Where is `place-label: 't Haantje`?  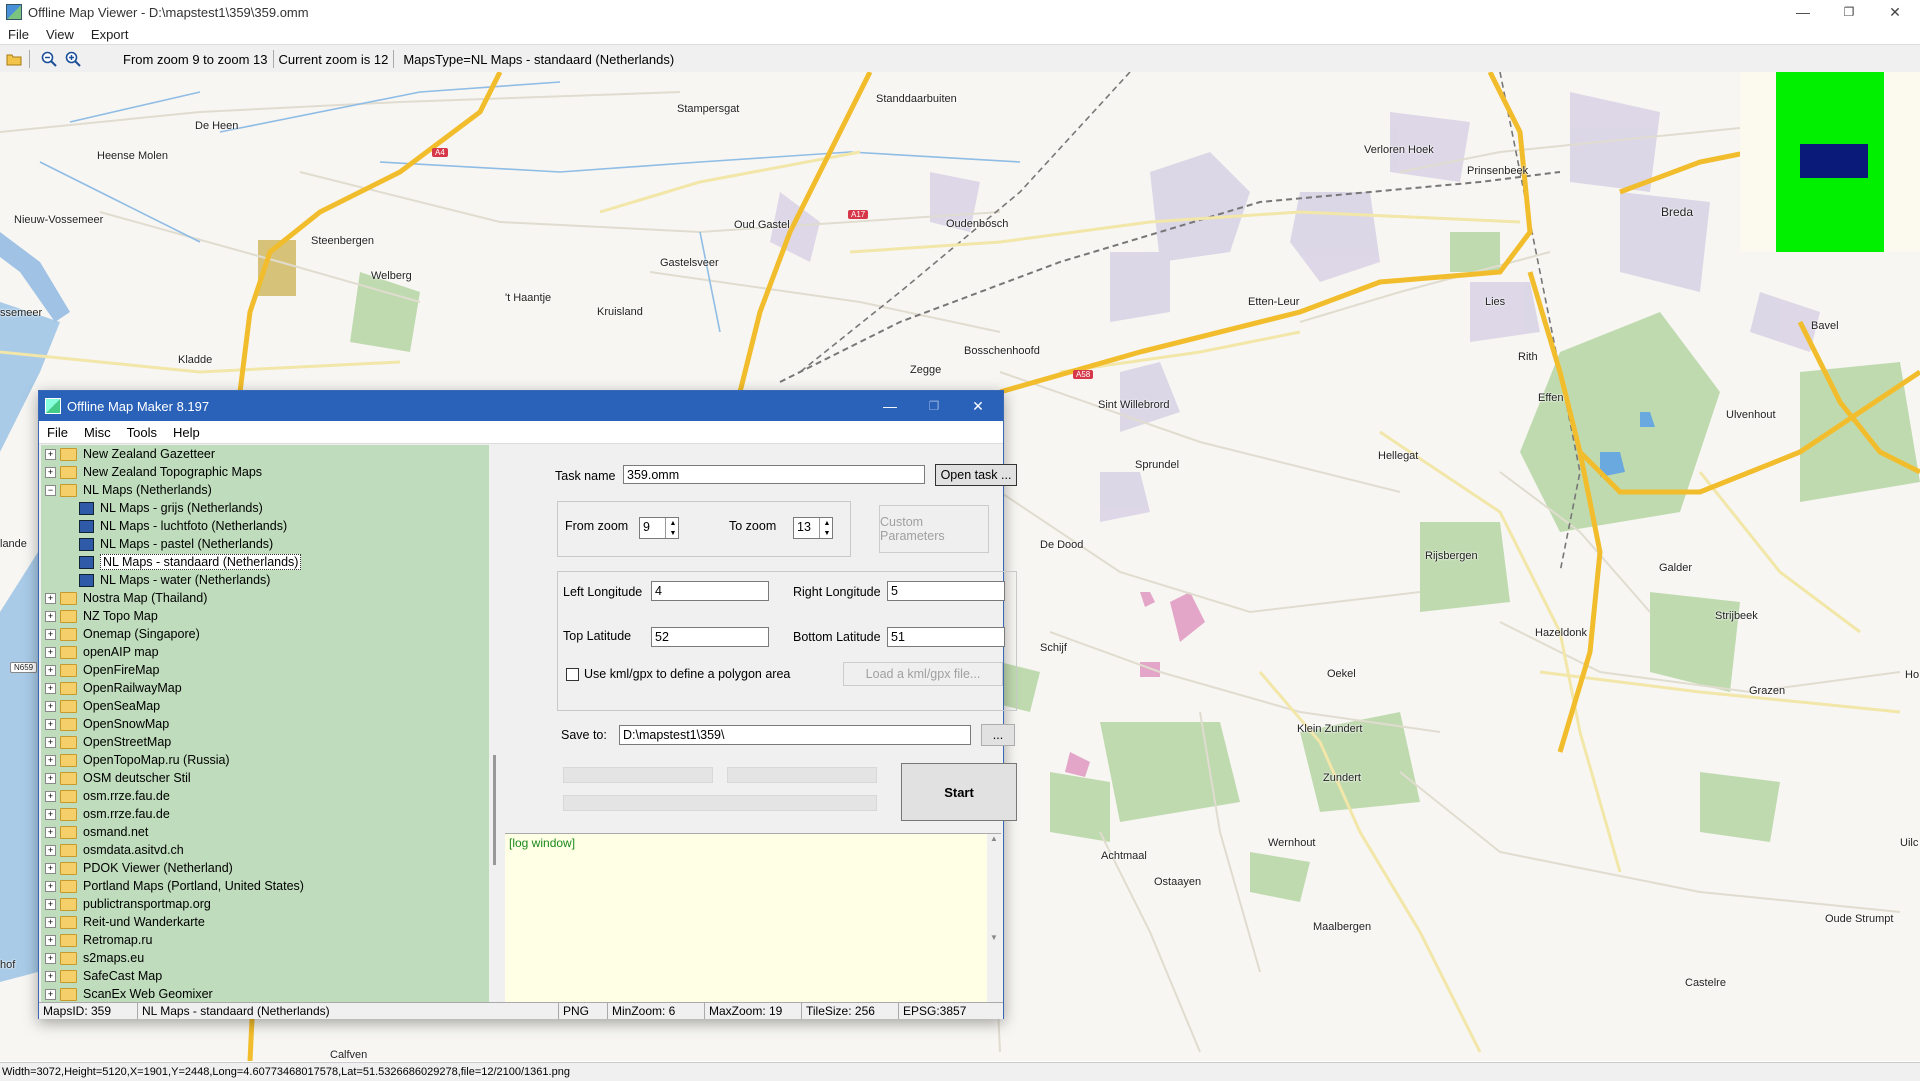 place-label: 't Haantje is located at coordinates (528, 298).